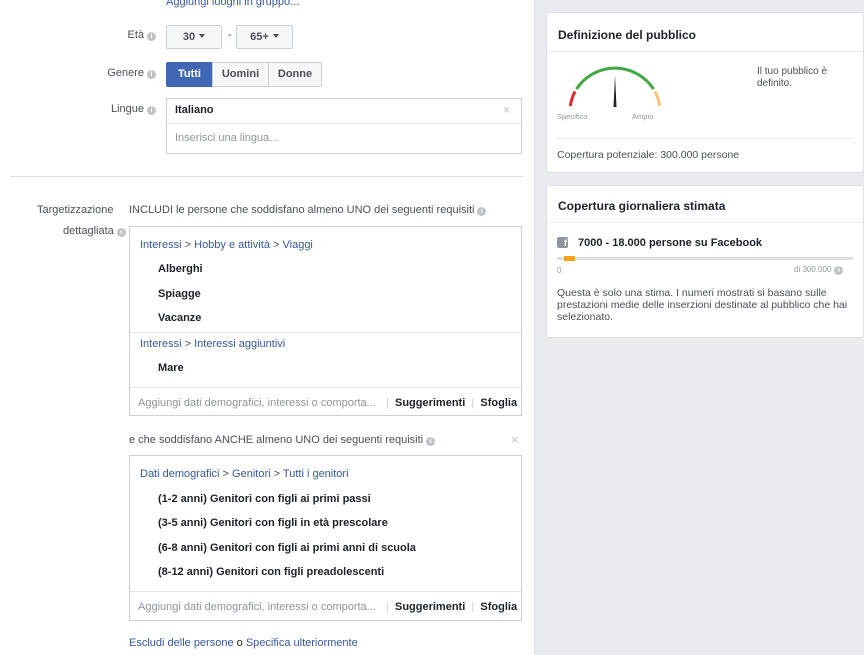 The width and height of the screenshot is (864, 655). What do you see at coordinates (264, 37) in the screenshot?
I see `age-max-select: 65+` at bounding box center [264, 37].